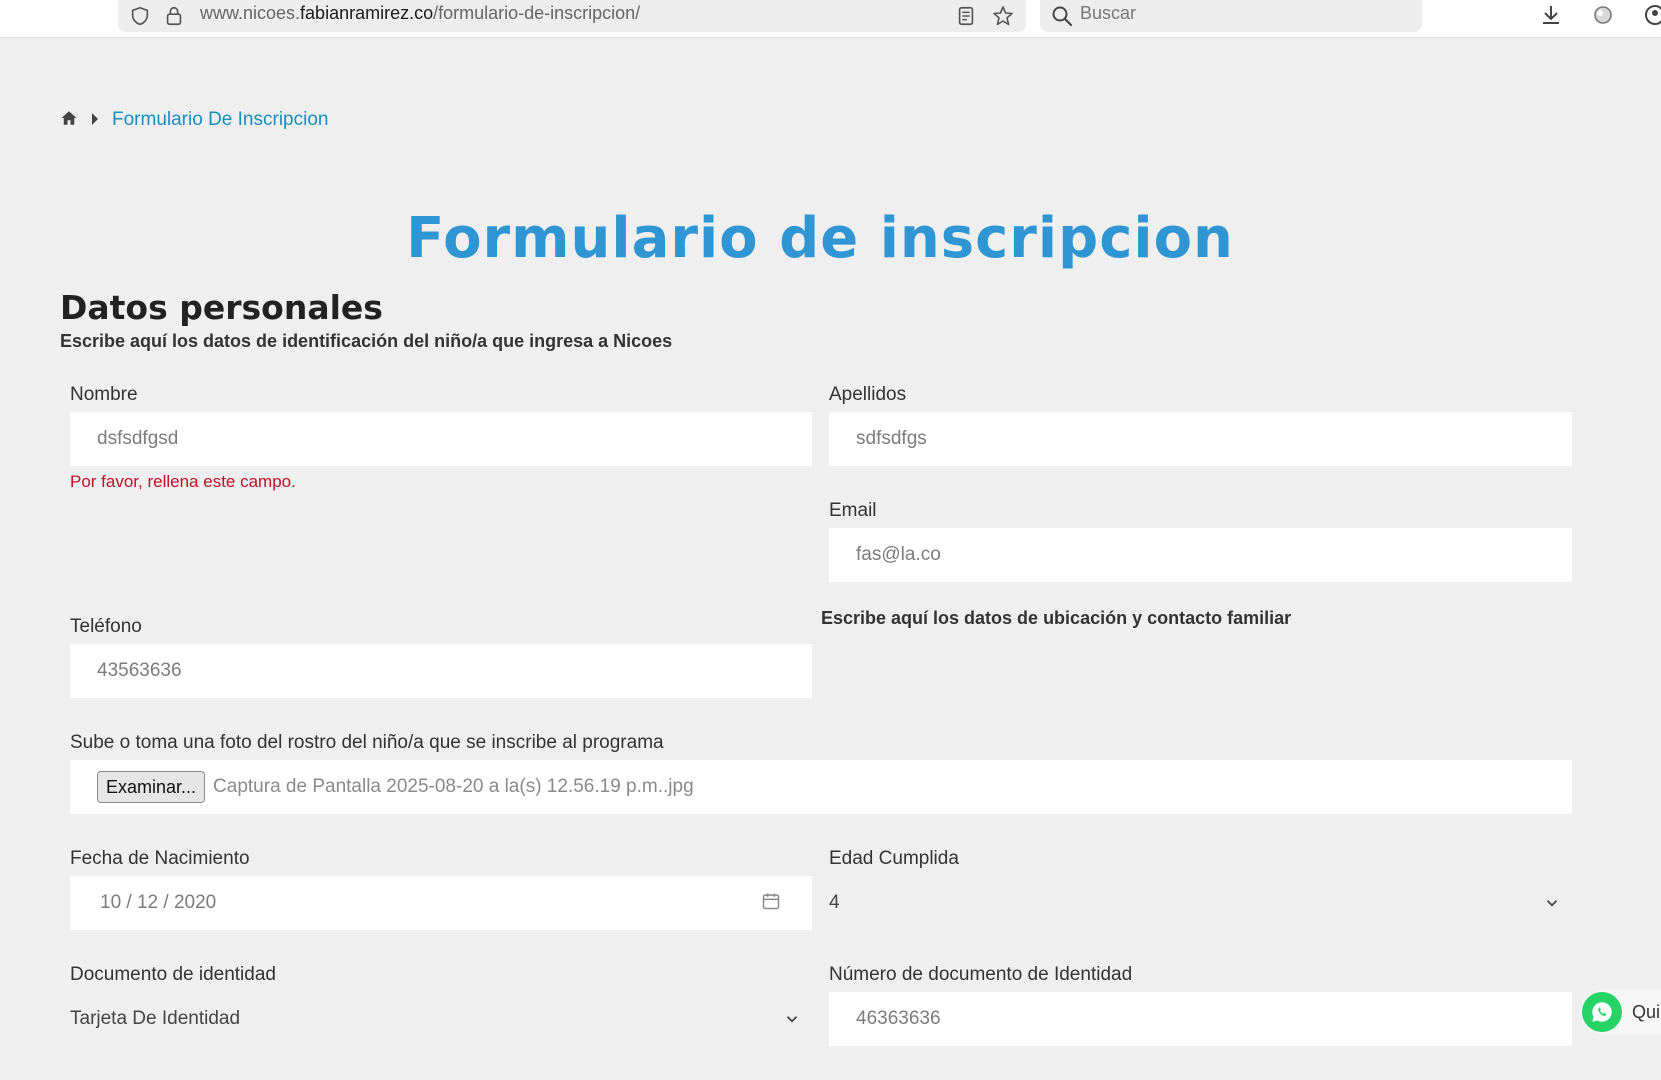 The height and width of the screenshot is (1080, 1661). What do you see at coordinates (441, 903) in the screenshot?
I see `fecha-nacimiento-input: 10 / 12 / 2020` at bounding box center [441, 903].